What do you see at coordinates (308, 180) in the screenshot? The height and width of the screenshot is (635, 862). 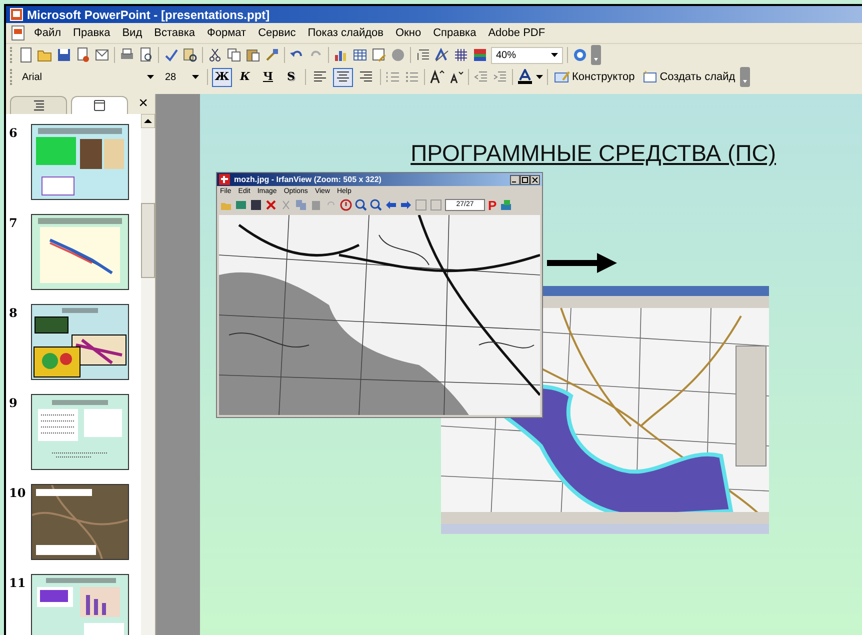 I see `viewer-window-title: mozh.jpg - IrfanView (Zoom: 505 x 322)` at bounding box center [308, 180].